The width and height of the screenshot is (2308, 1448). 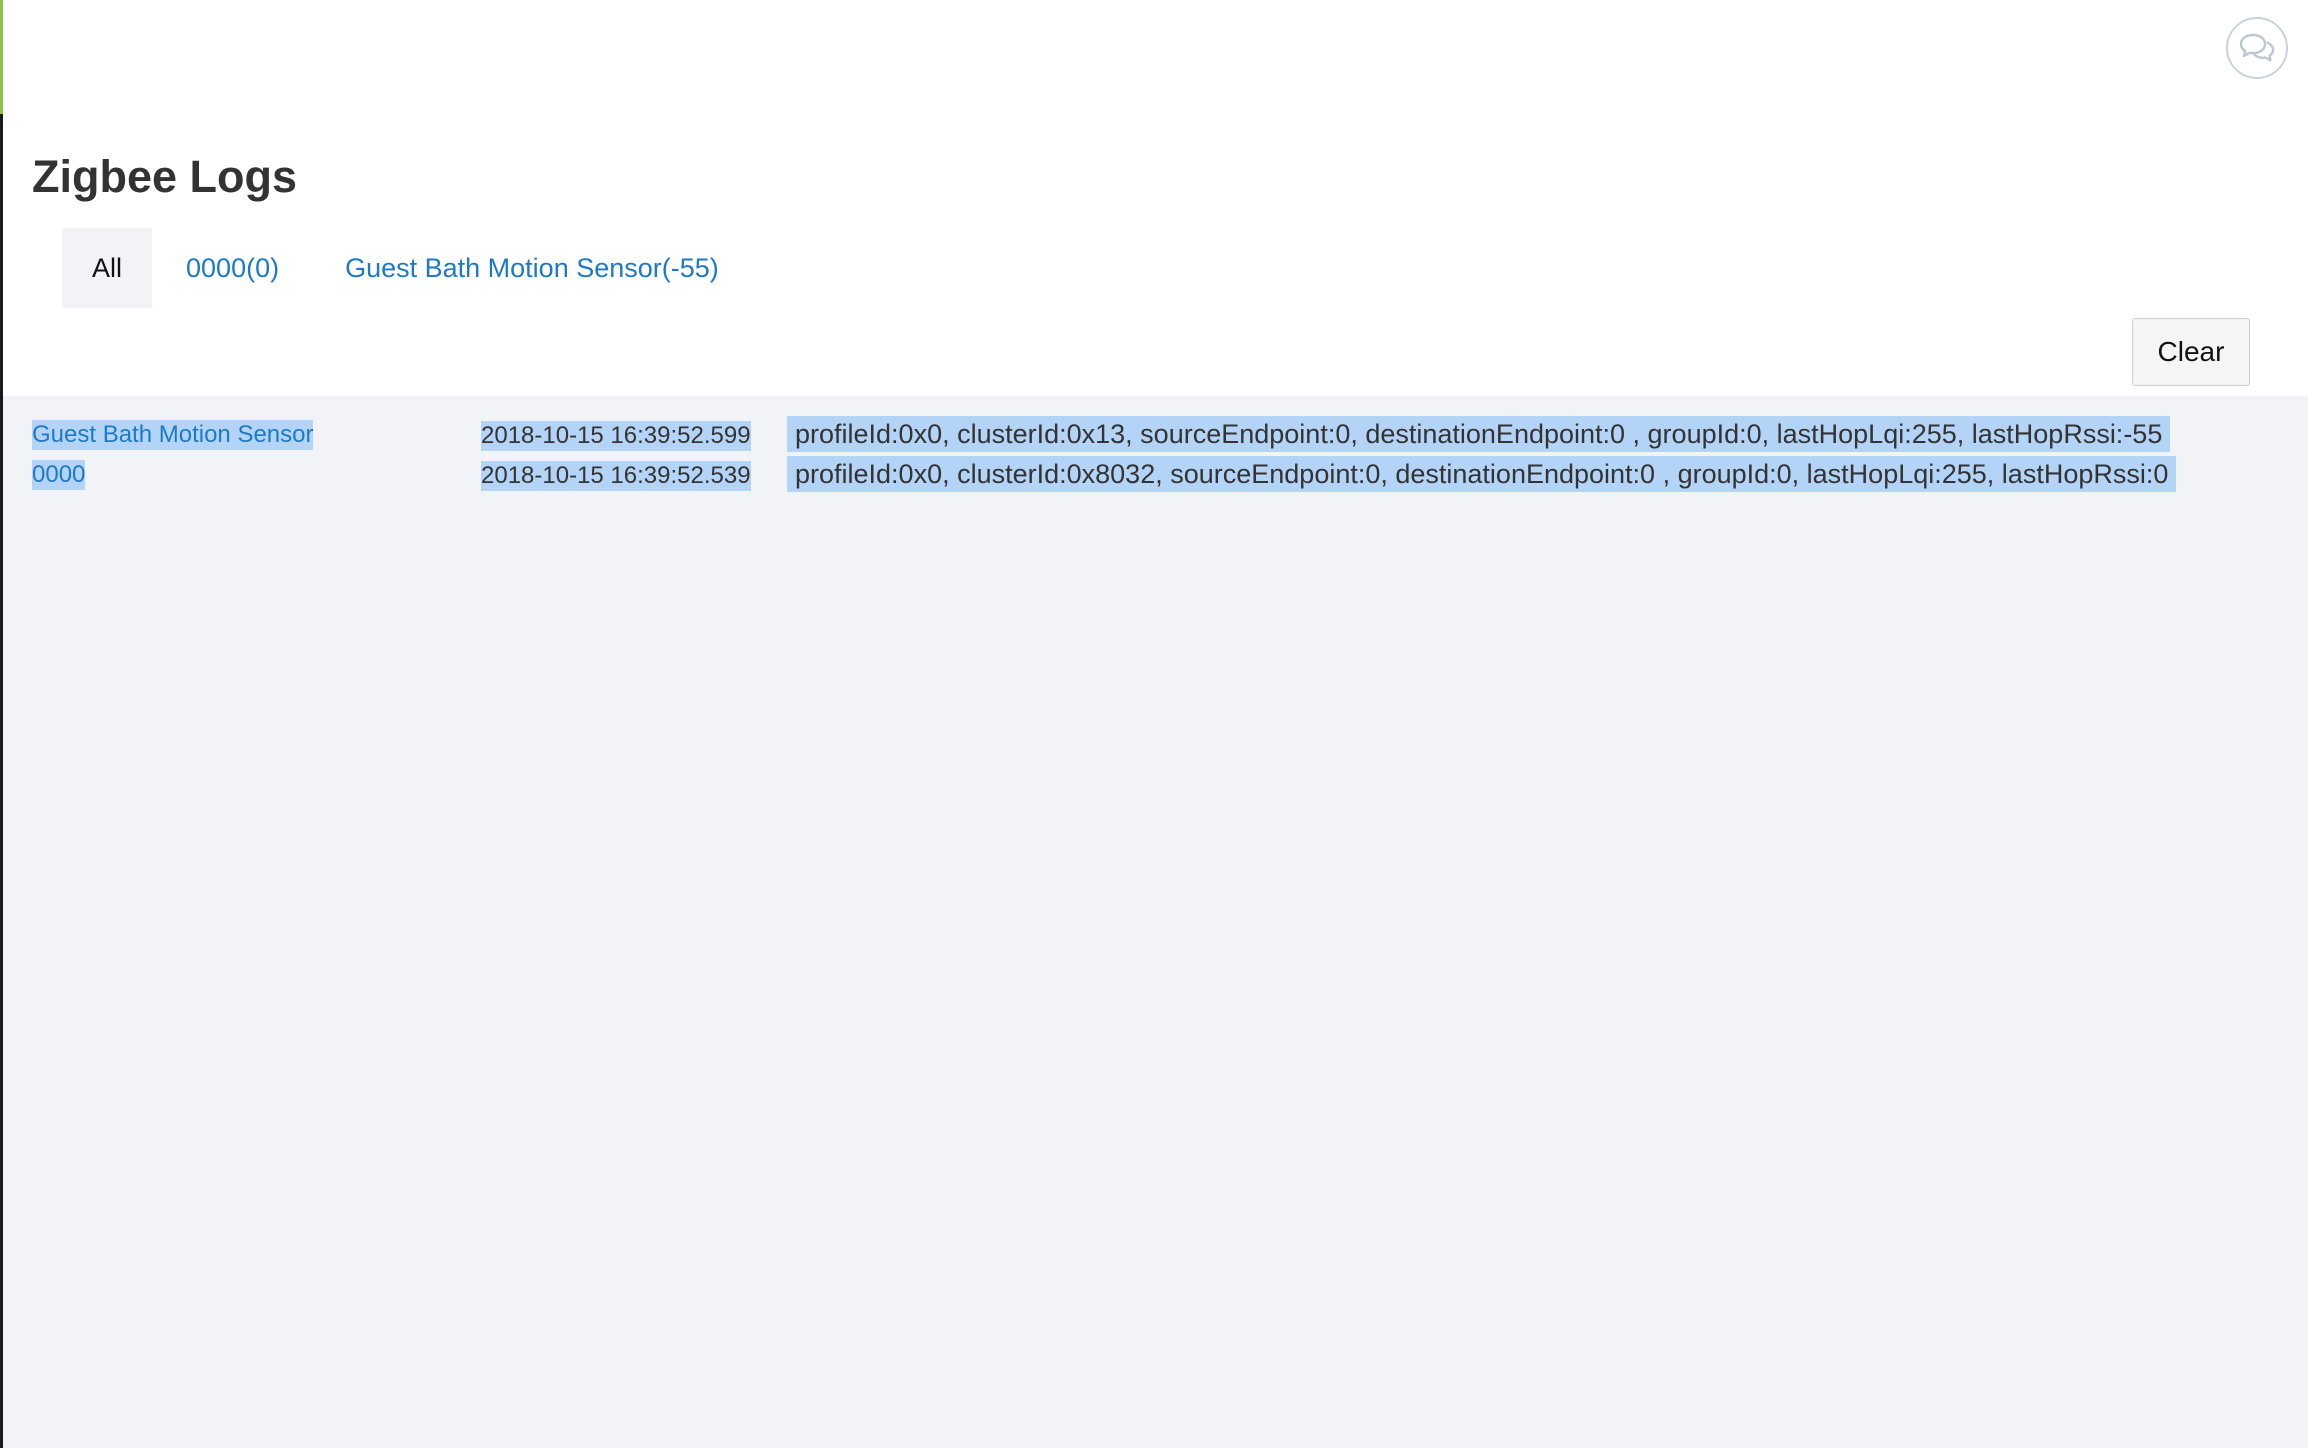 I want to click on log-timestamp: 2018-10-15 16:39:52.599, so click(x=616, y=436).